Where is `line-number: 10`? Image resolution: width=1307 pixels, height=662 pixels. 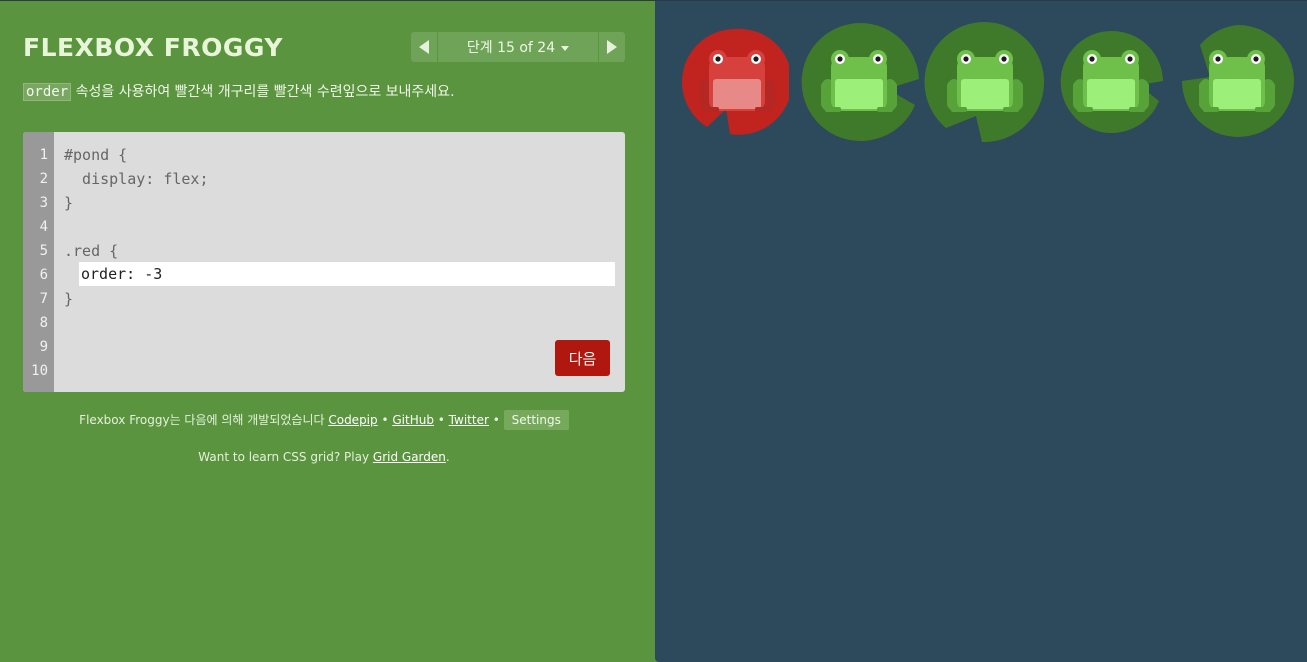 line-number: 10 is located at coordinates (39, 371).